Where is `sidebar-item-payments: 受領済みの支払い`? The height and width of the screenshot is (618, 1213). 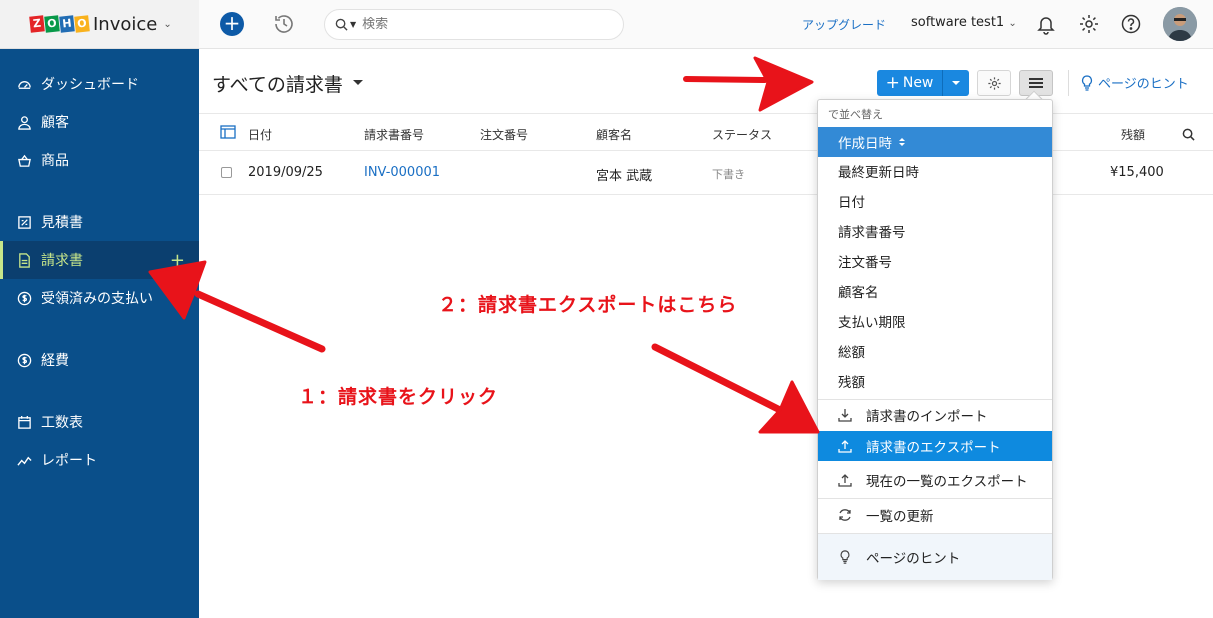 sidebar-item-payments: 受領済みの支払い is located at coordinates (99, 298).